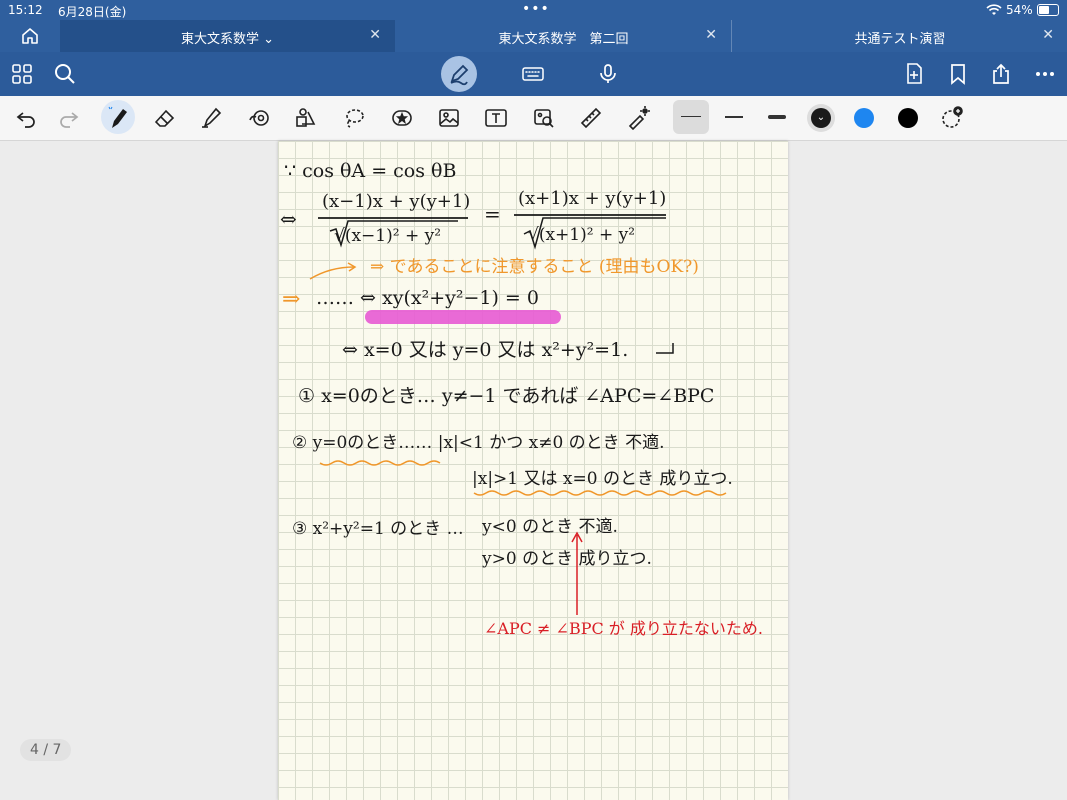 Image resolution: width=1067 pixels, height=800 pixels. Describe the element at coordinates (291, 299) in the screenshot. I see `note-line: ⇒` at that location.